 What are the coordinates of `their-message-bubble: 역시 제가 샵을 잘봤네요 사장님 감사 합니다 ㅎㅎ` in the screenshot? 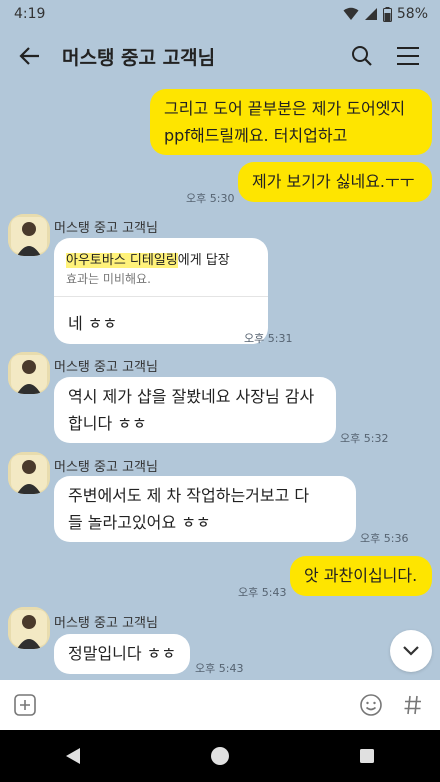 It's located at (195, 410).